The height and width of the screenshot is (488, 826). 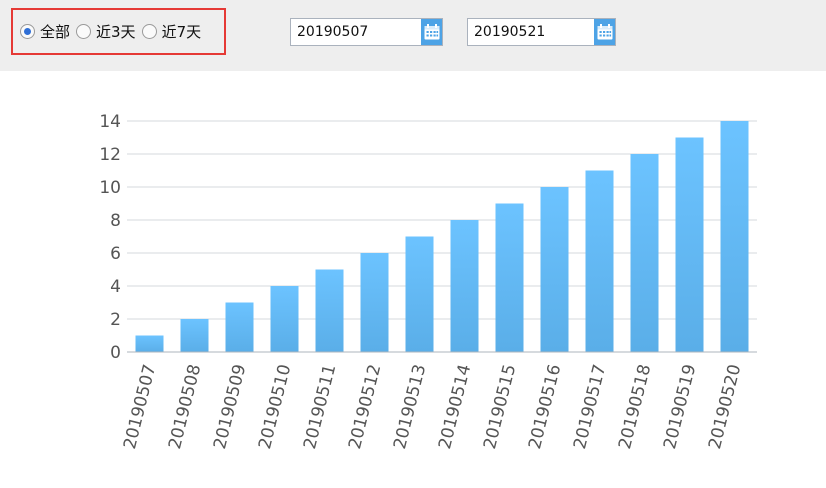 What do you see at coordinates (115, 254) in the screenshot?
I see `y-tick-label: 6` at bounding box center [115, 254].